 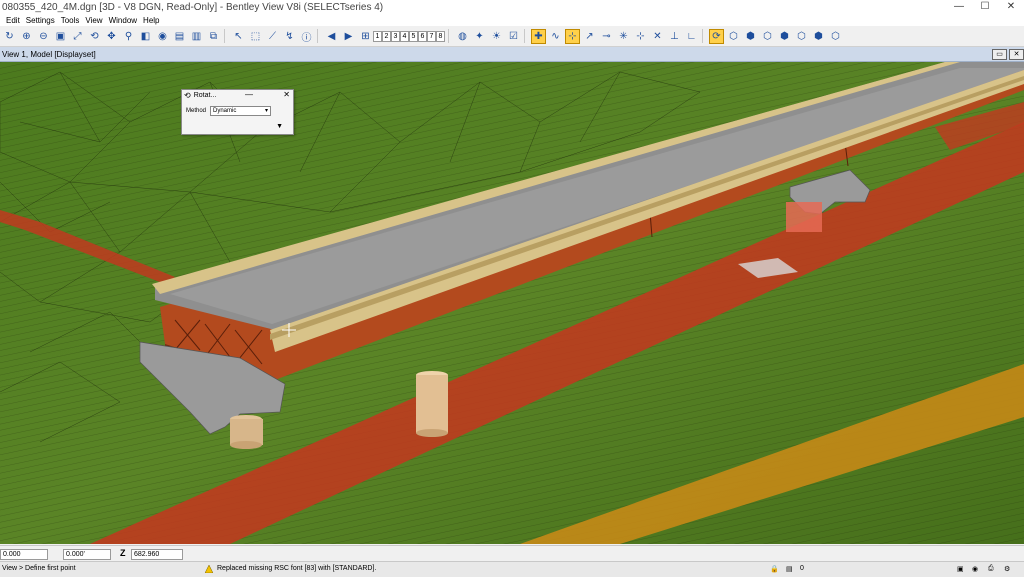 I want to click on back-icon: ◀, so click(x=331, y=36).